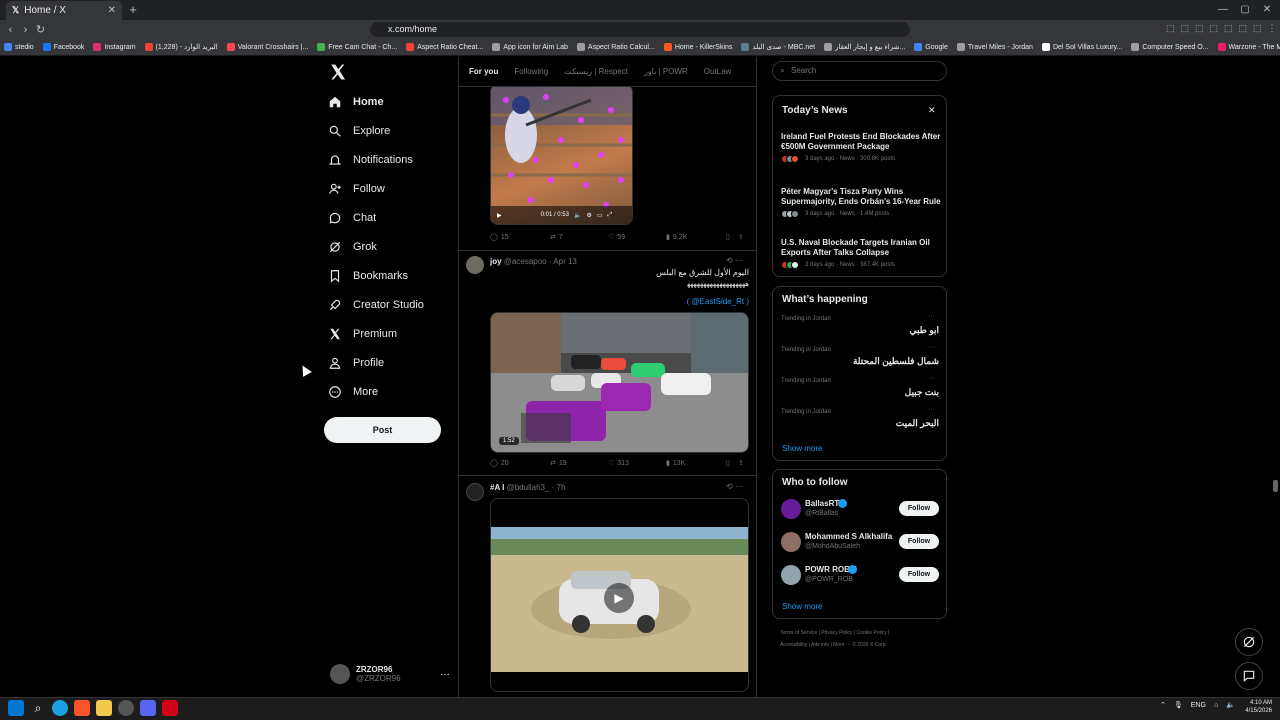 The image size is (1280, 720). Describe the element at coordinates (148, 708) in the screenshot. I see `discord-icon` at that location.